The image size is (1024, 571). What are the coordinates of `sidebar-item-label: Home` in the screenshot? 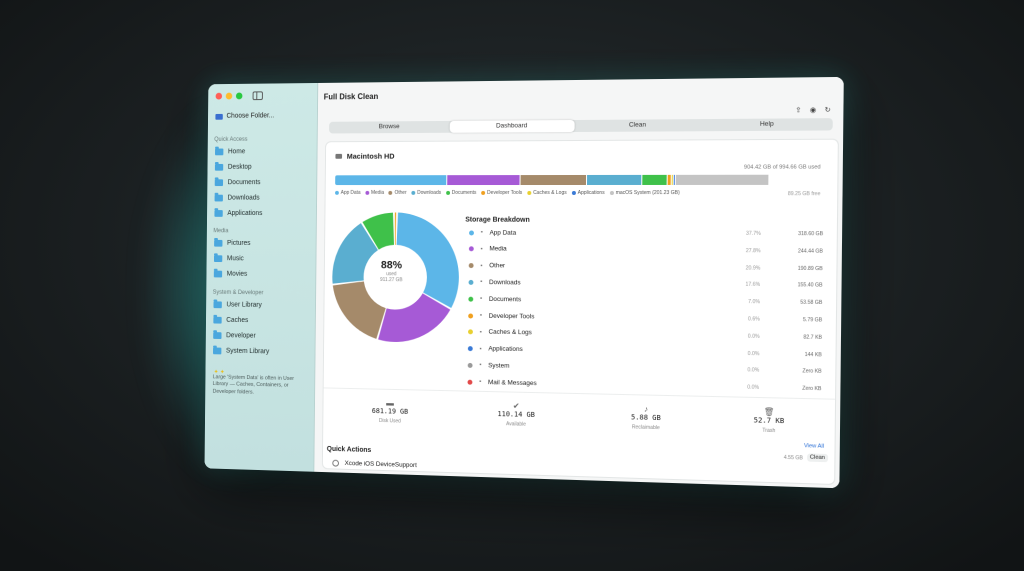 It's located at (236, 151).